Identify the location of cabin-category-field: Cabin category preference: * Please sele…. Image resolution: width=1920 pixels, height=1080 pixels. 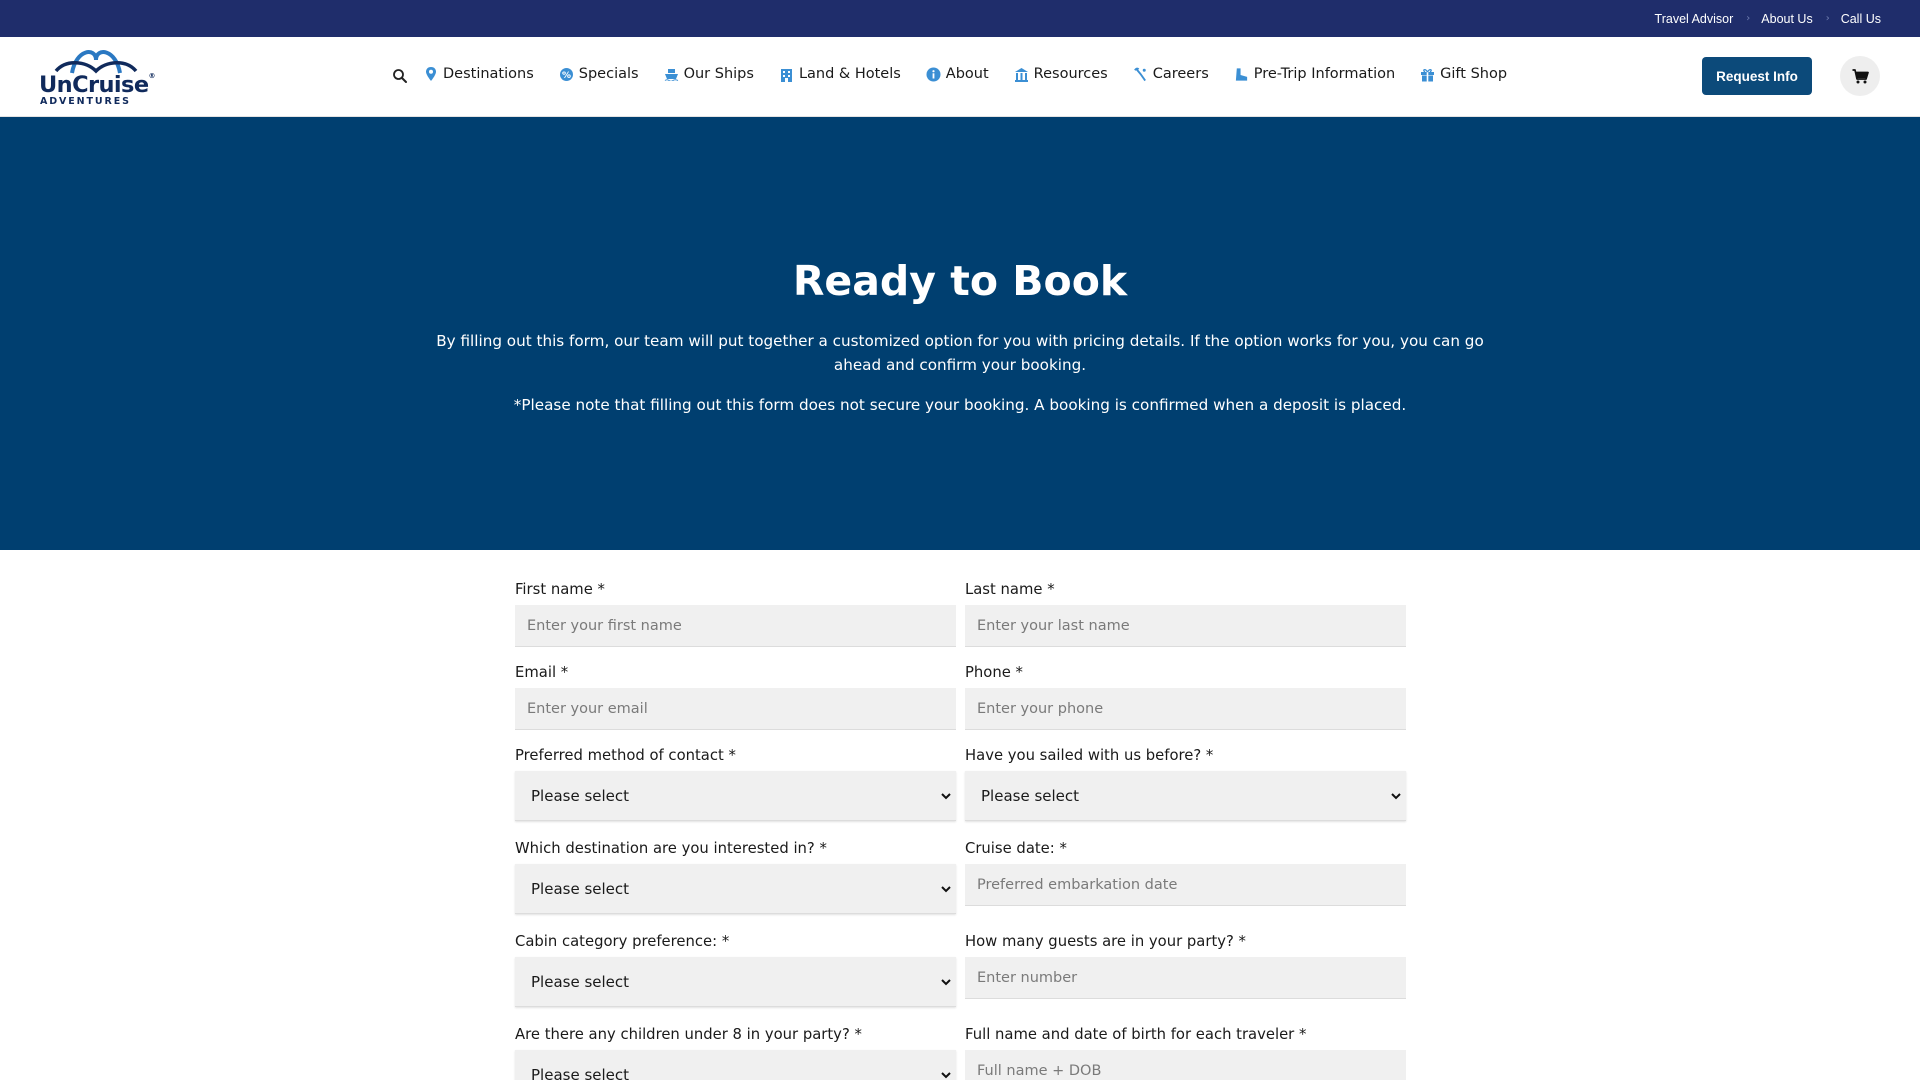
(735, 968).